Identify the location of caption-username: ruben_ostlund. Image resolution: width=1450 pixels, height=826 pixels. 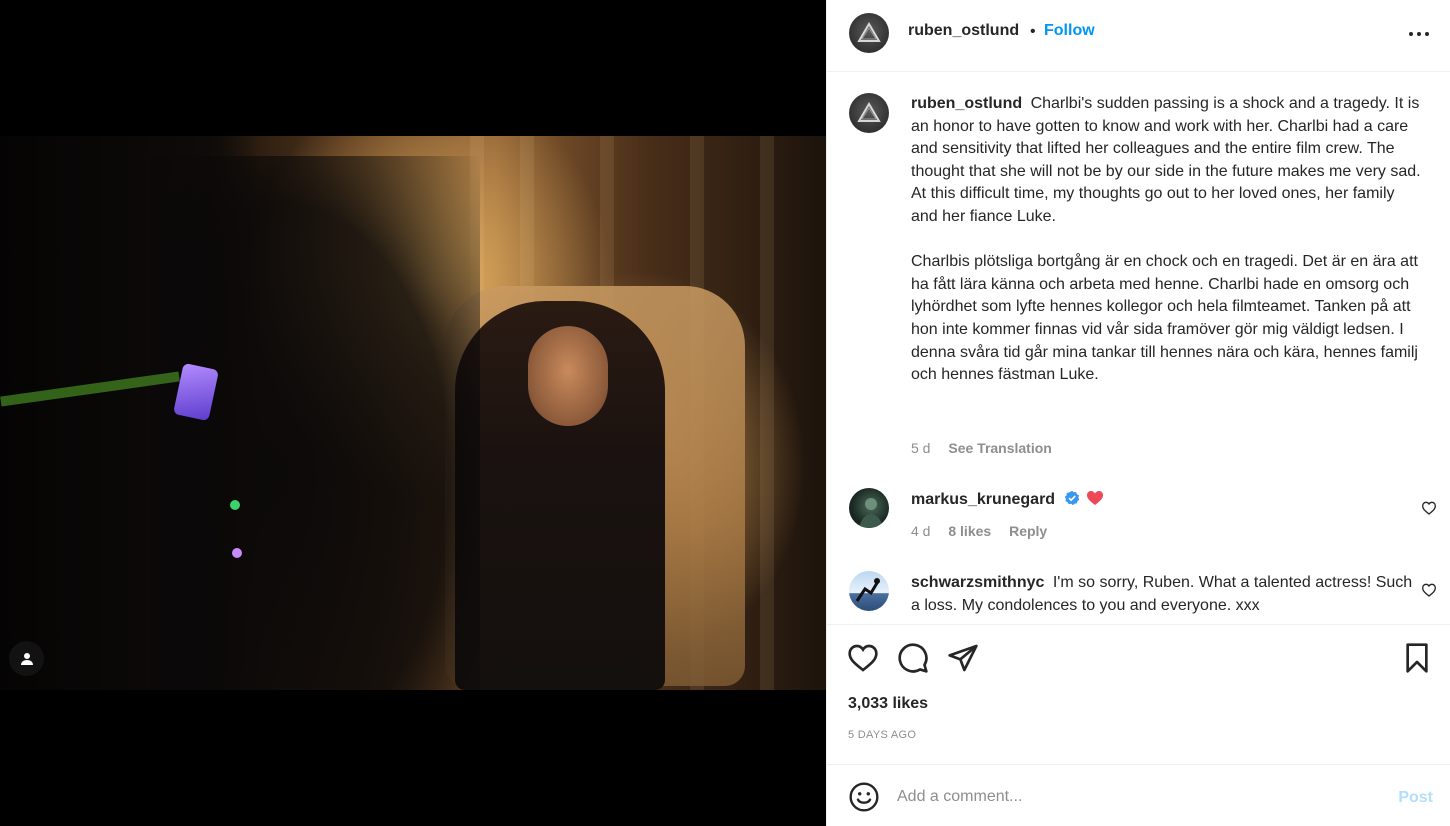
(966, 103).